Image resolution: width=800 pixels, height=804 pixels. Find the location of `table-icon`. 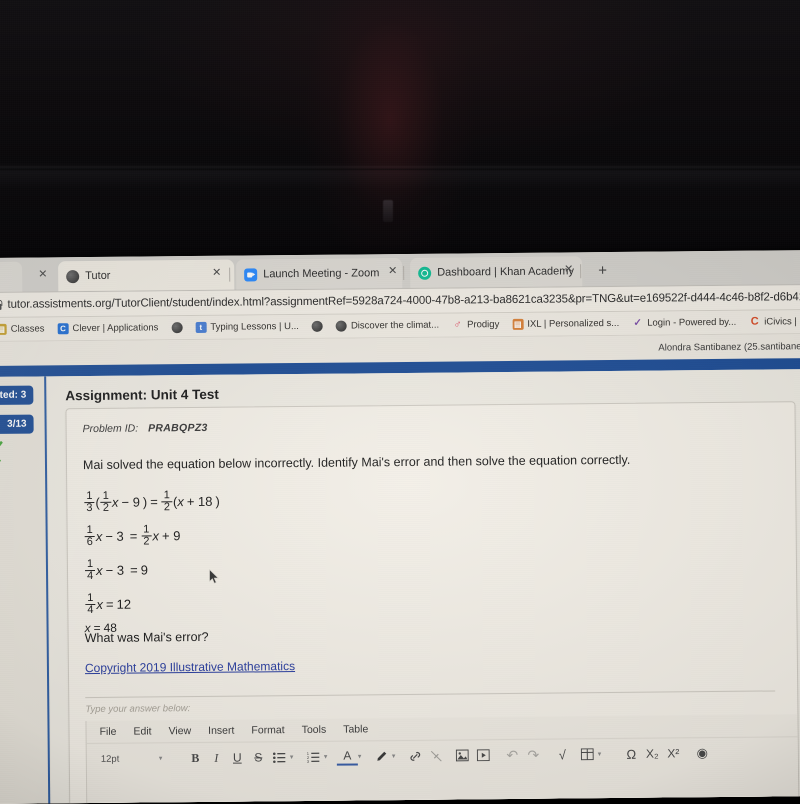

table-icon is located at coordinates (587, 754).